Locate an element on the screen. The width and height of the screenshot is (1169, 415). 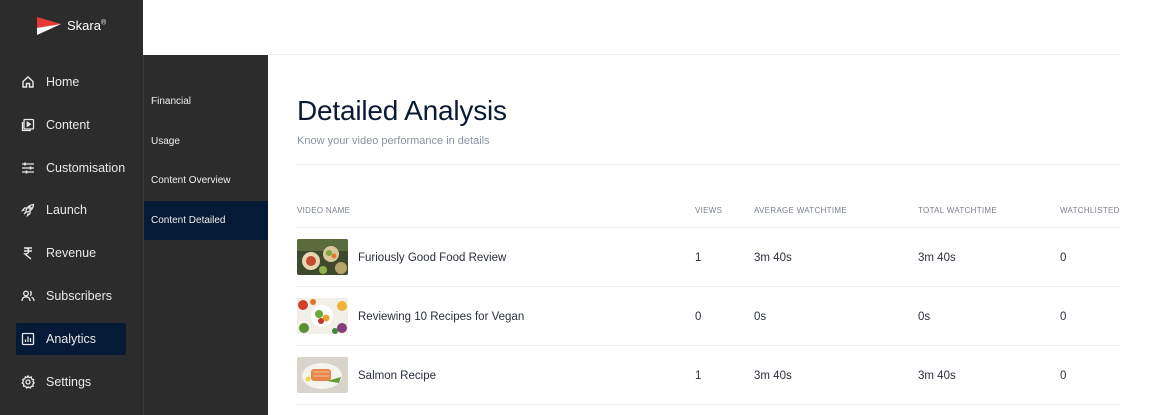
nav-label: Settings is located at coordinates (69, 381).